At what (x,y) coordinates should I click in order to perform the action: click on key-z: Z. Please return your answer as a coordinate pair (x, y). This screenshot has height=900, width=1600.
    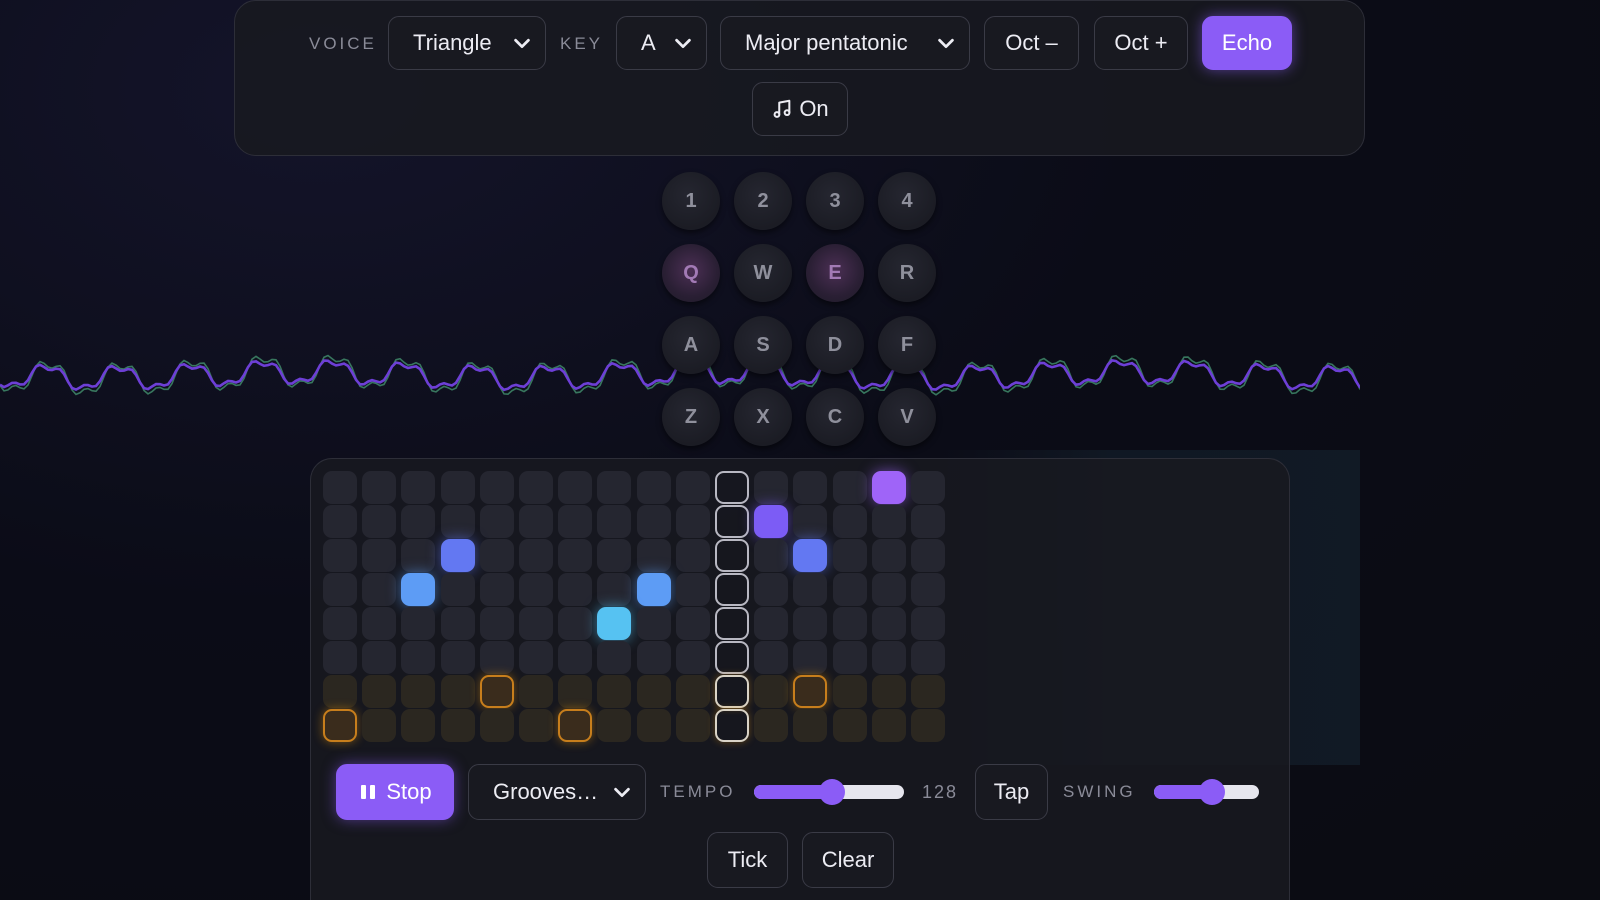
    Looking at the image, I should click on (691, 417).